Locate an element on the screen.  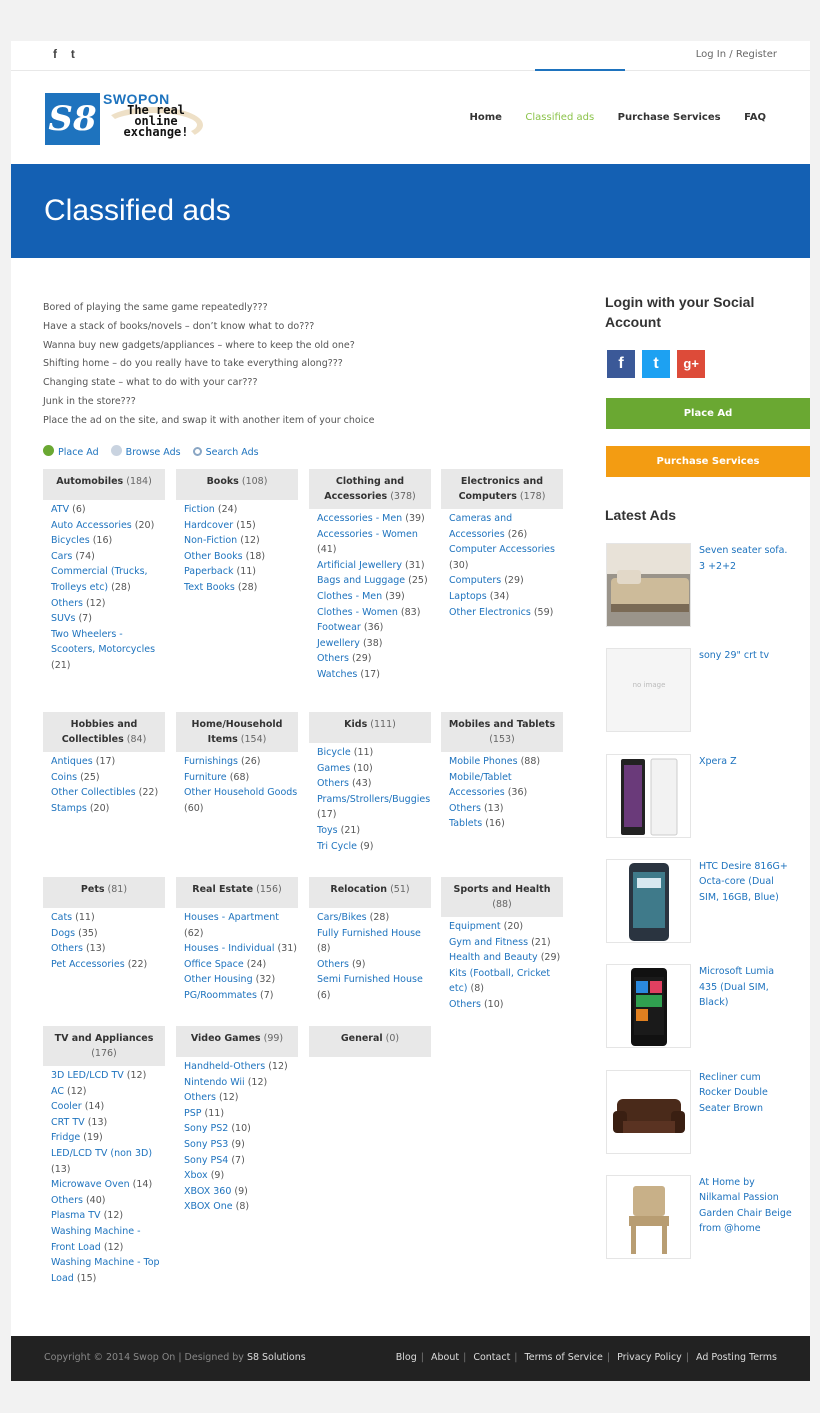
subcategory-link: Other Electronics is located at coordinates (490, 612).